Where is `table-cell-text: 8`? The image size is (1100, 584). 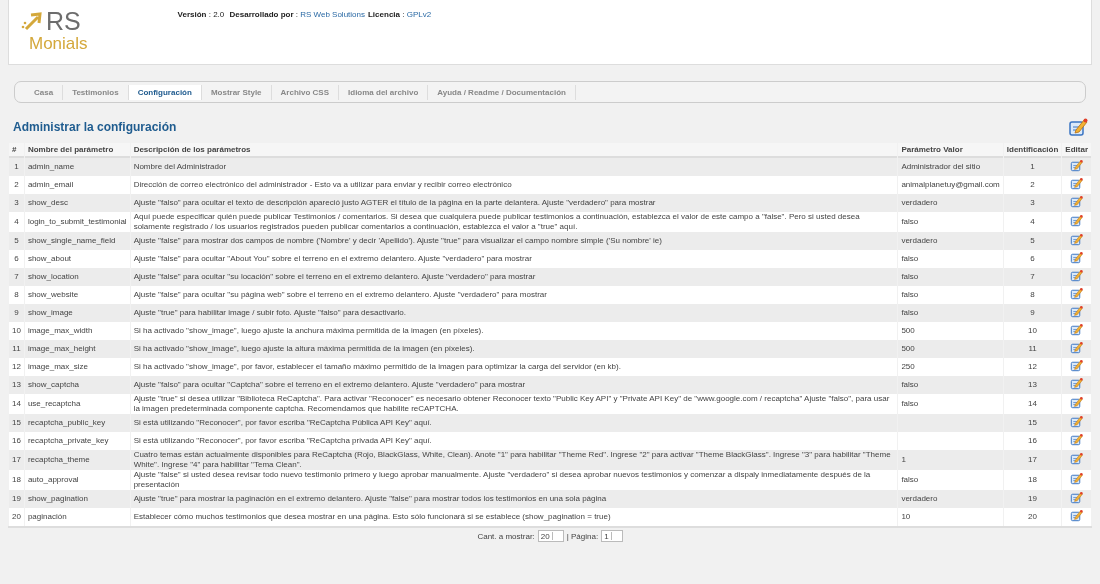
table-cell-text: 8 is located at coordinates (1032, 295).